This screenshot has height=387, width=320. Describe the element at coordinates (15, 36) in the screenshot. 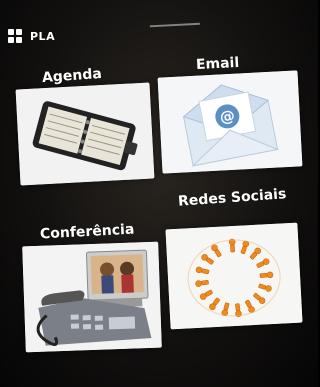

I see `windows-logo-icon` at that location.